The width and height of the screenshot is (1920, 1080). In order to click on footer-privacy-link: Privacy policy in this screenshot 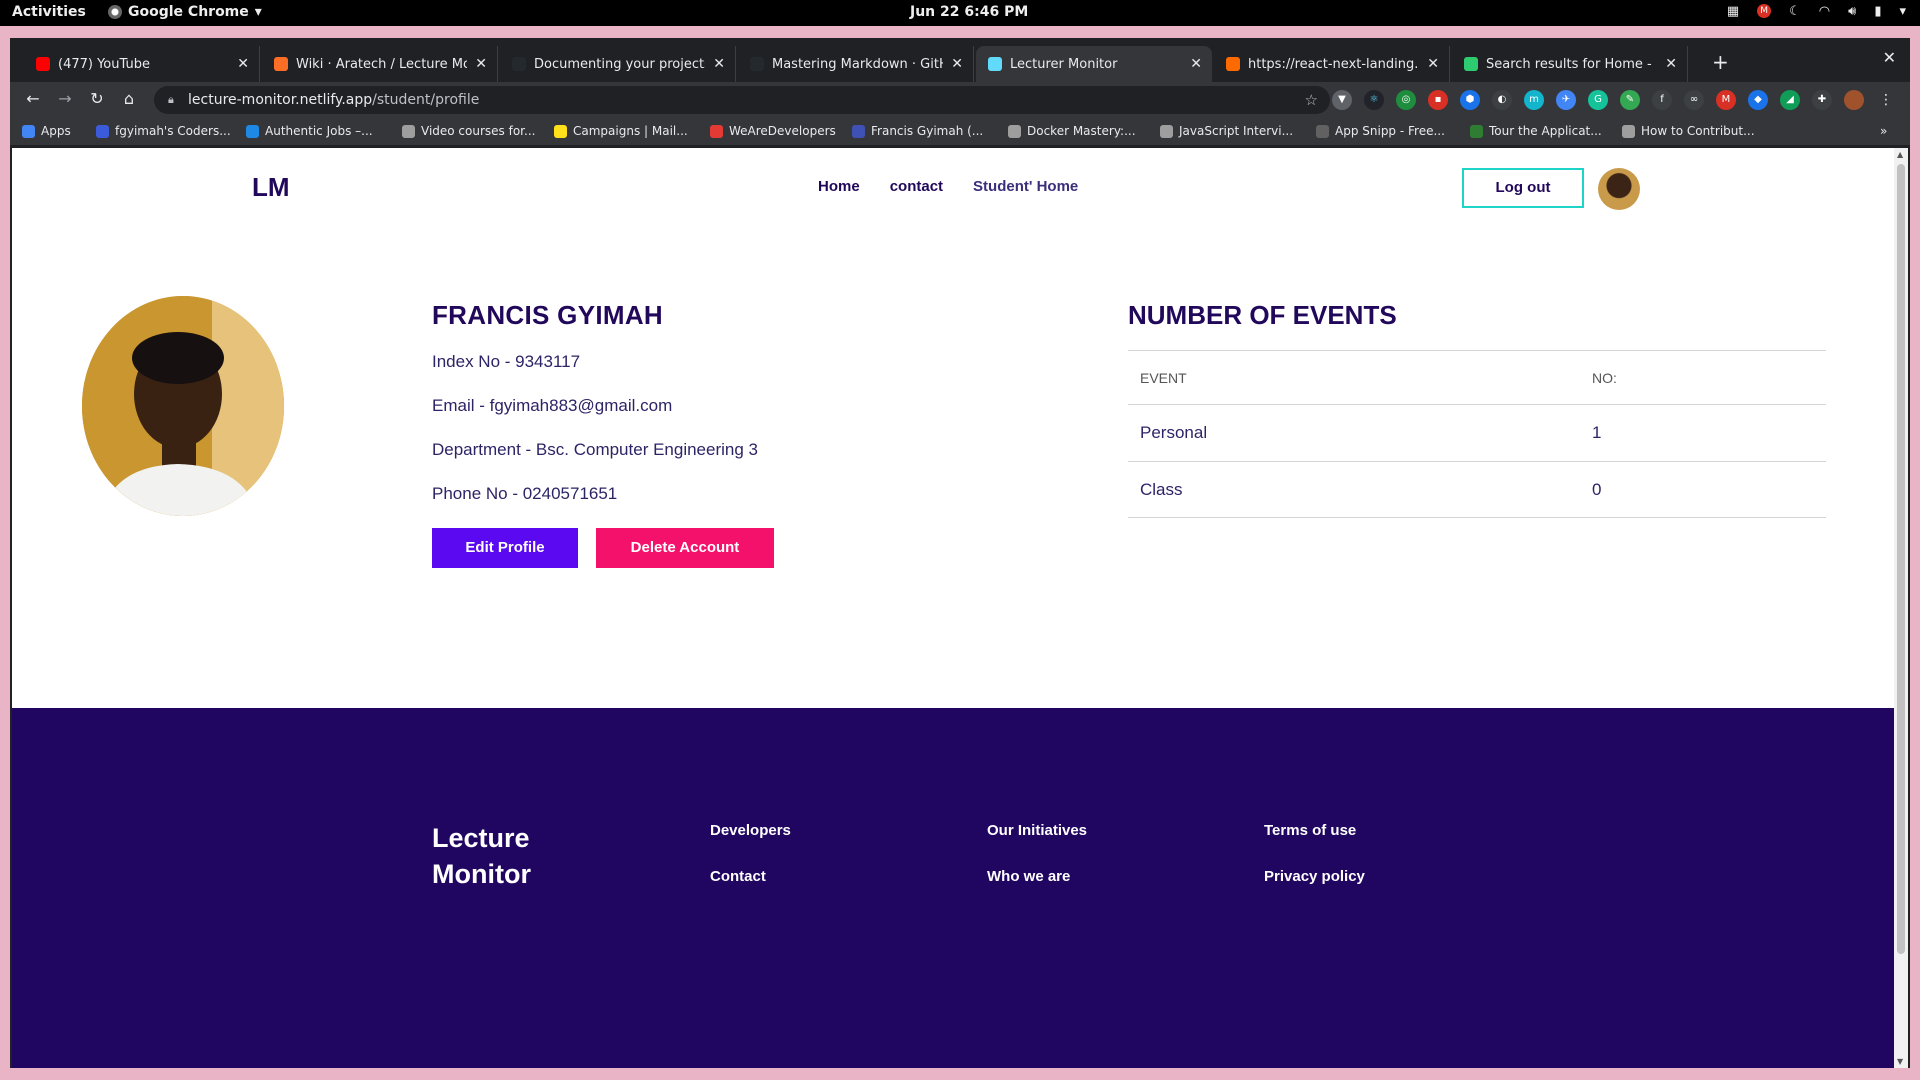, I will do `click(1314, 876)`.